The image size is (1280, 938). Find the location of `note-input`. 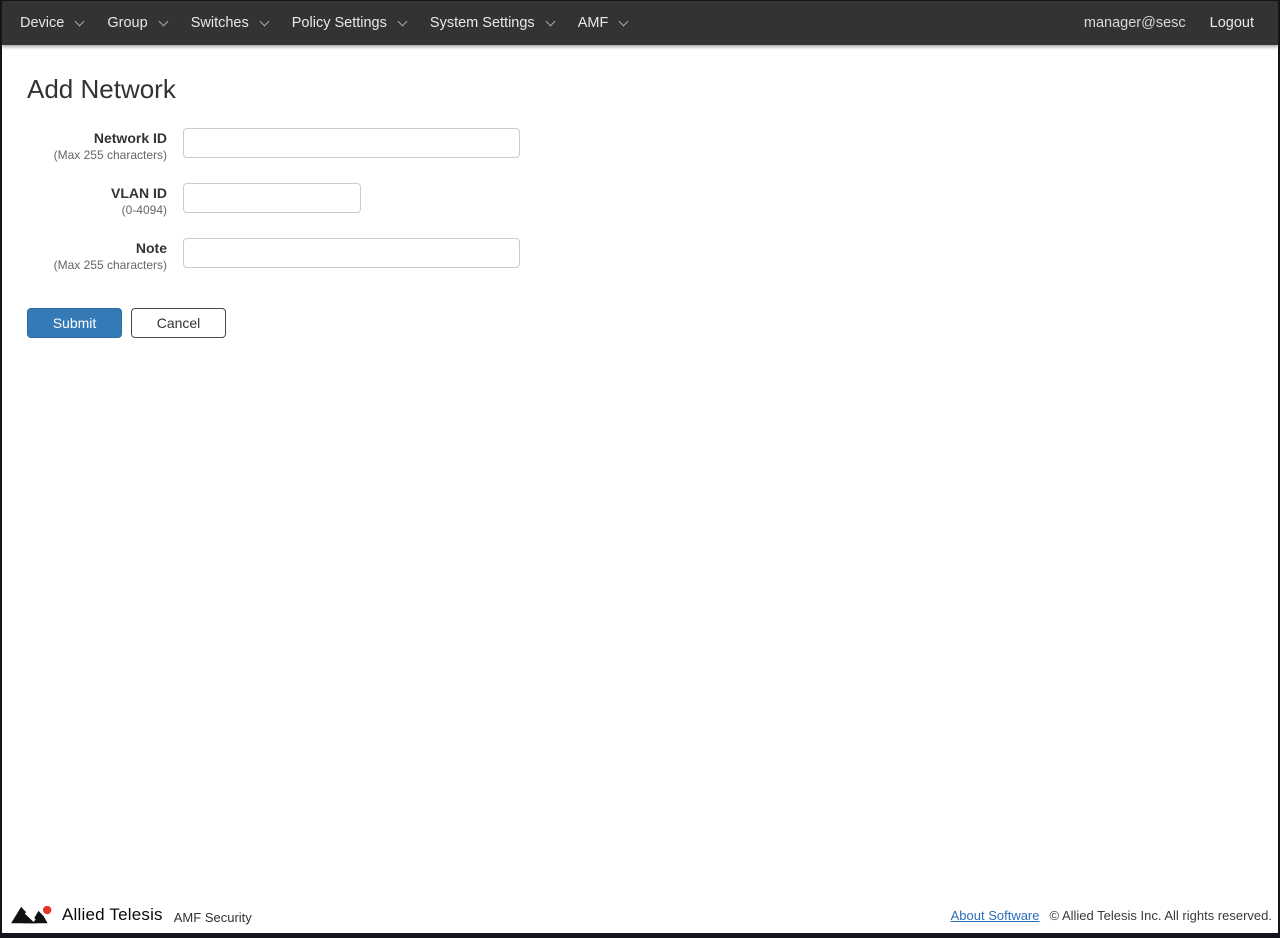

note-input is located at coordinates (351, 253).